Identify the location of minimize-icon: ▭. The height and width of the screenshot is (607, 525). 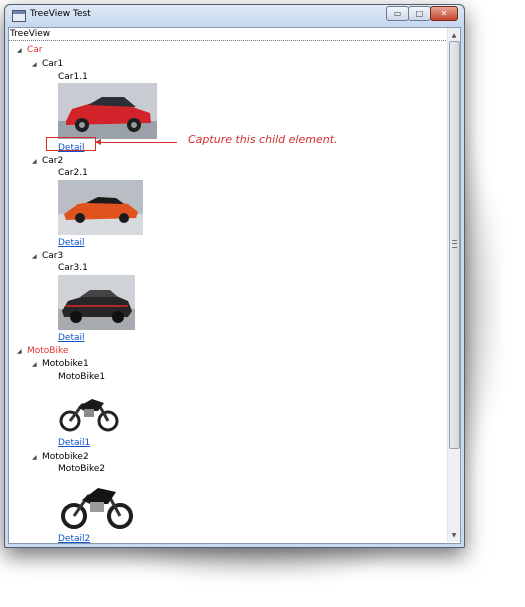
(397, 13).